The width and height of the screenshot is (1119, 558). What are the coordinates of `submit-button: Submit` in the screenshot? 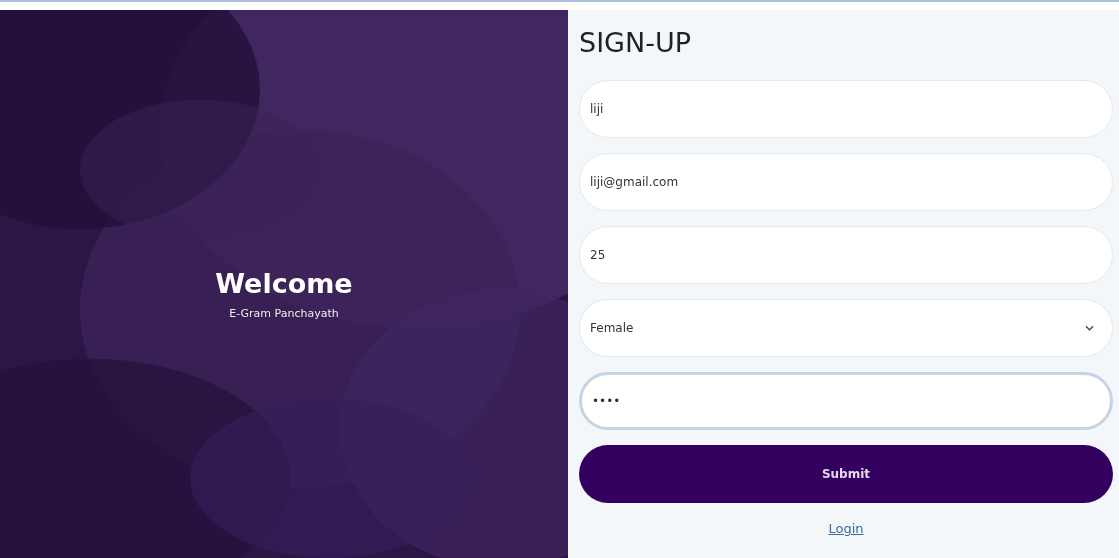 It's located at (846, 474).